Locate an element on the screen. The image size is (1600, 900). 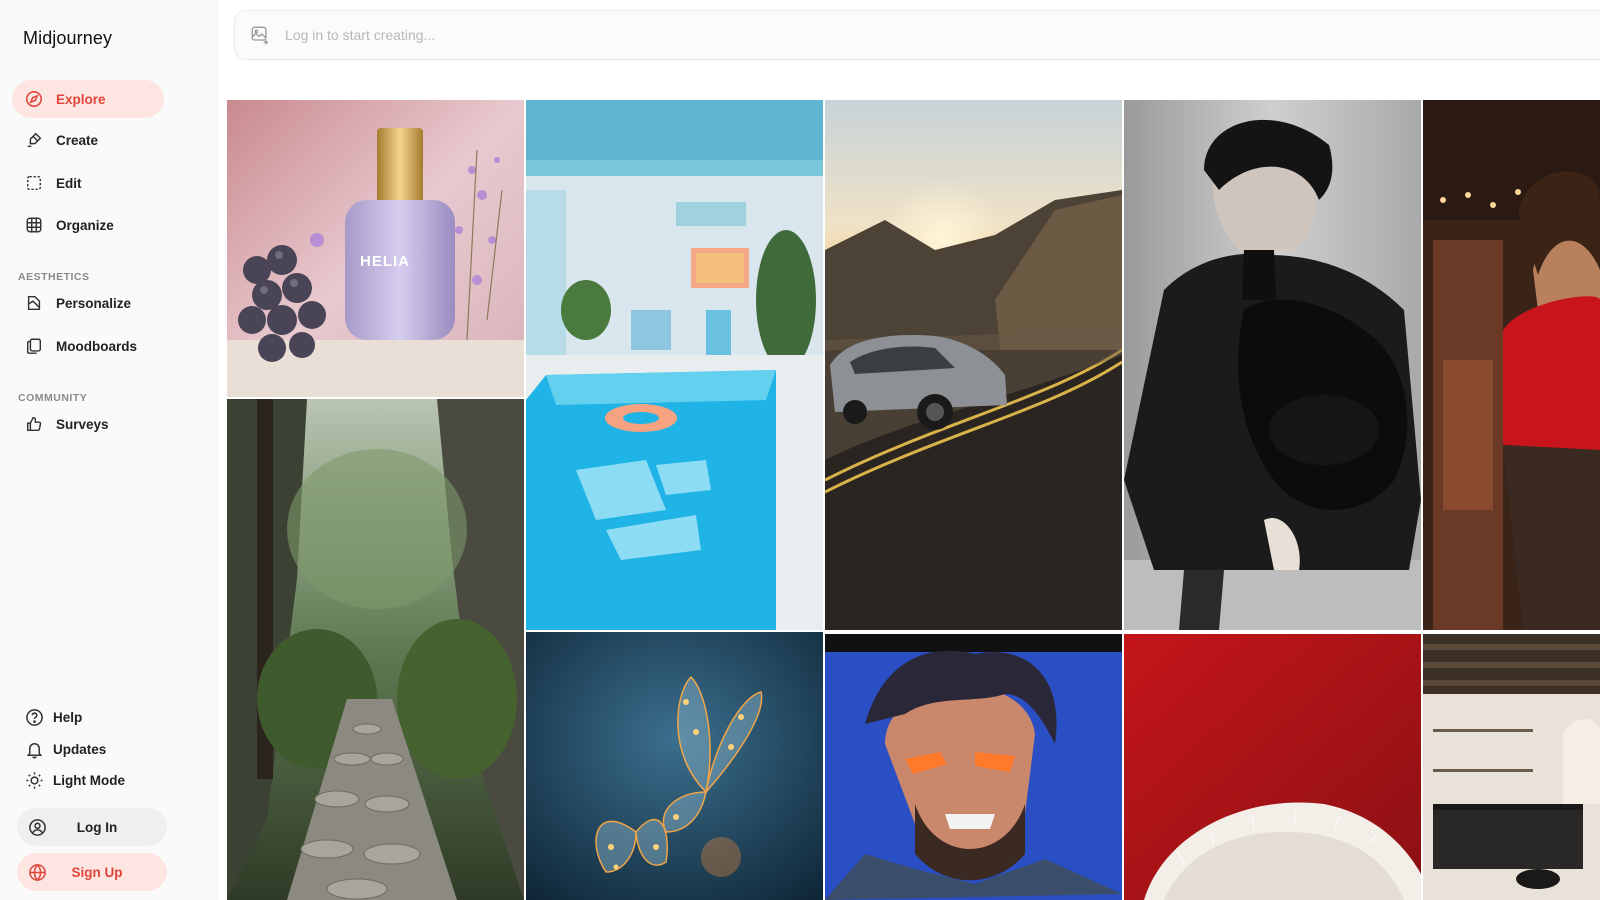
nav-item-explore: Explore is located at coordinates (88, 99).